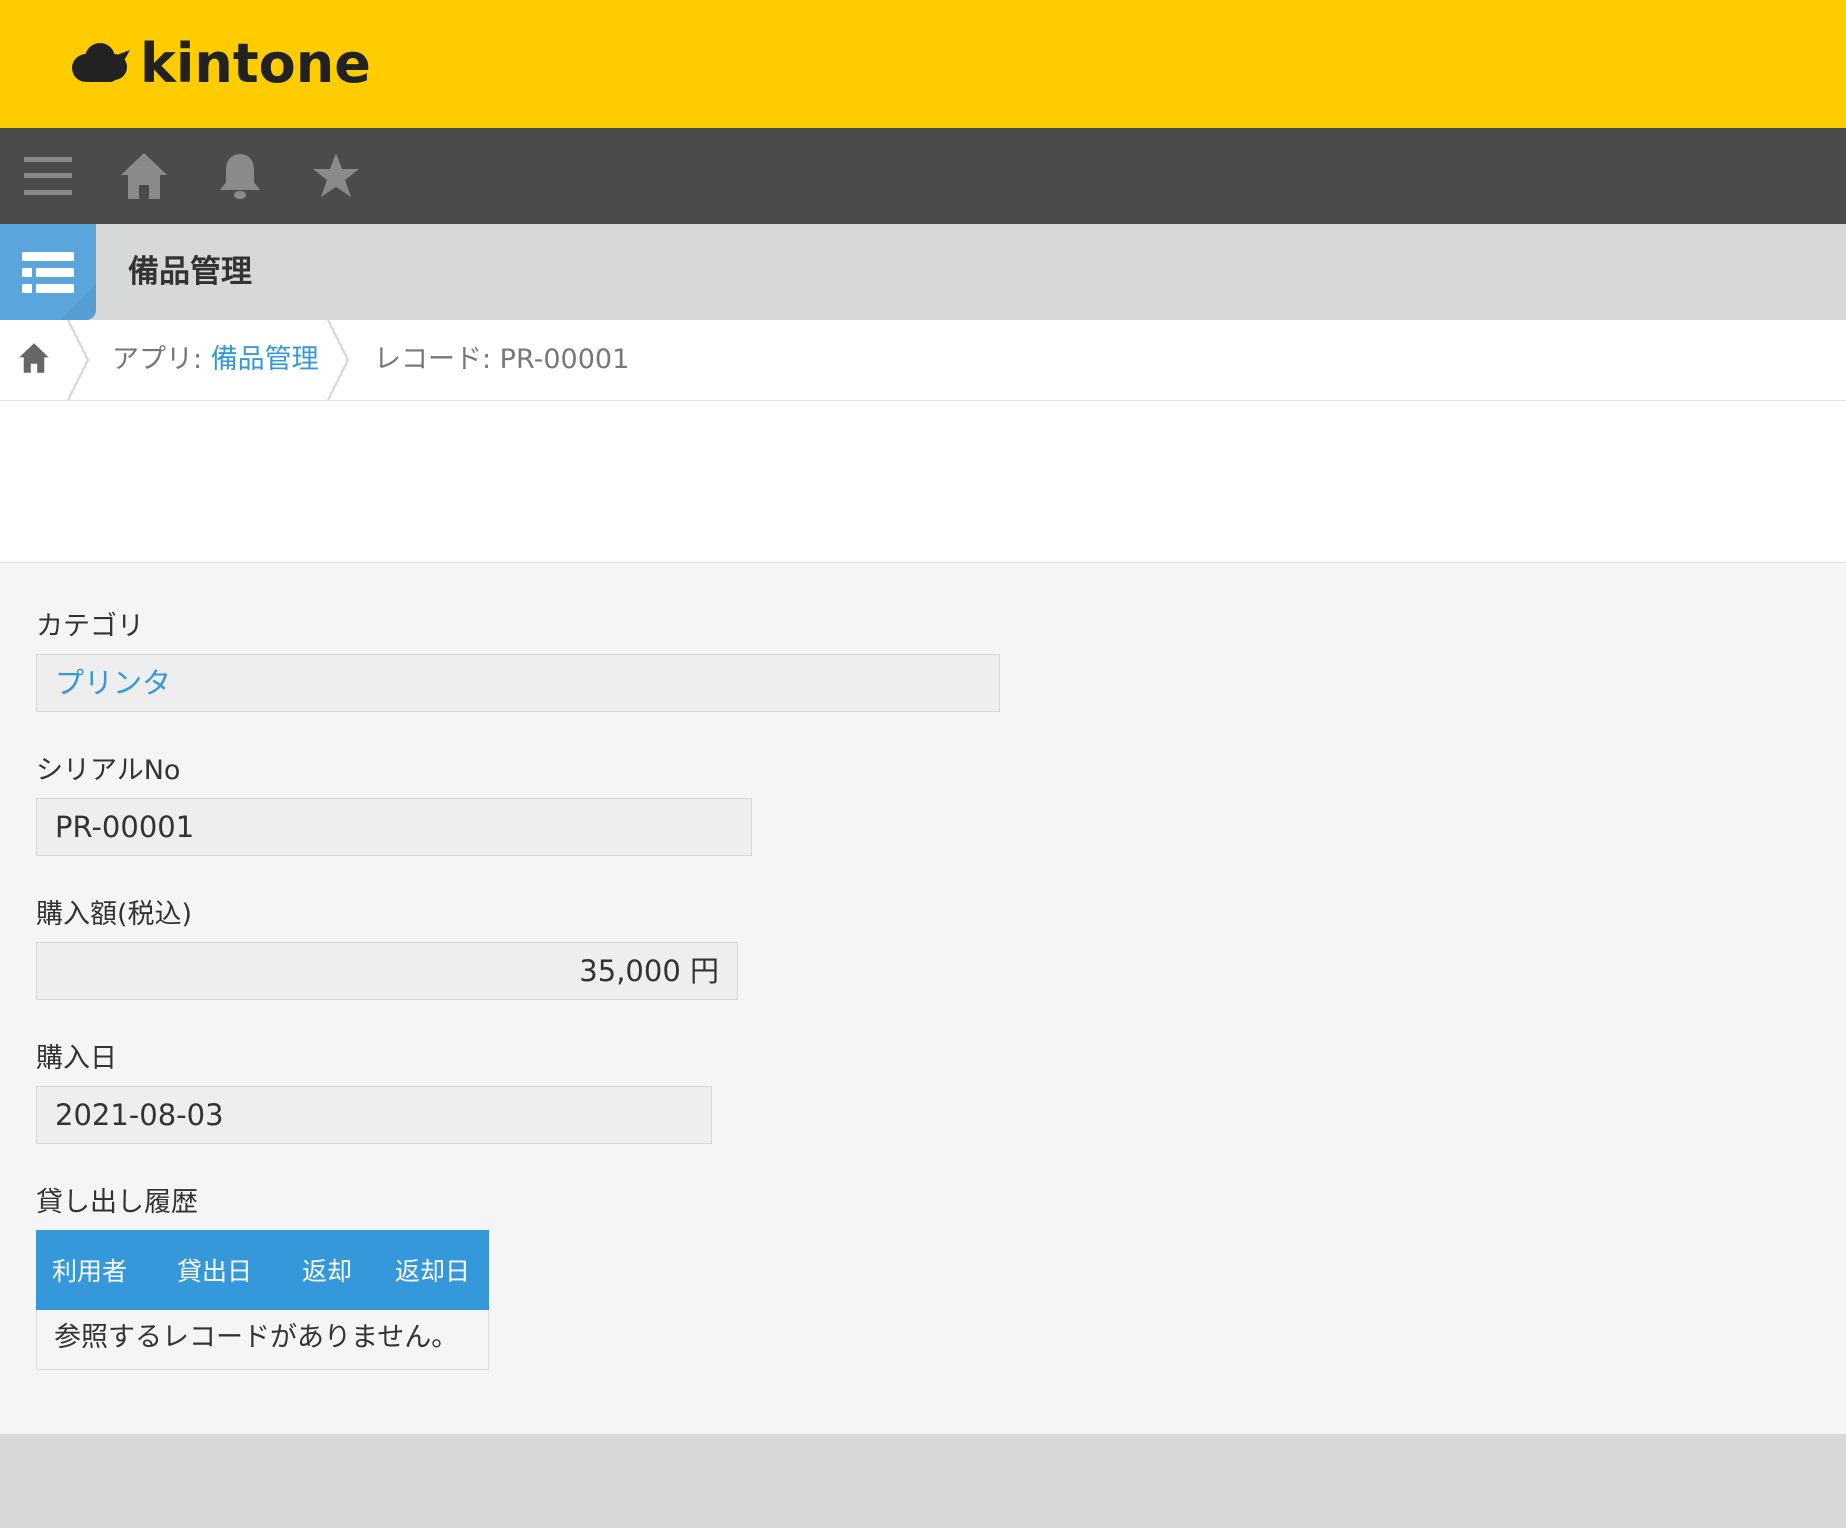 Image resolution: width=1846 pixels, height=1528 pixels. Describe the element at coordinates (265, 359) in the screenshot. I see `breadcrumb-app-link: 備品管理` at that location.